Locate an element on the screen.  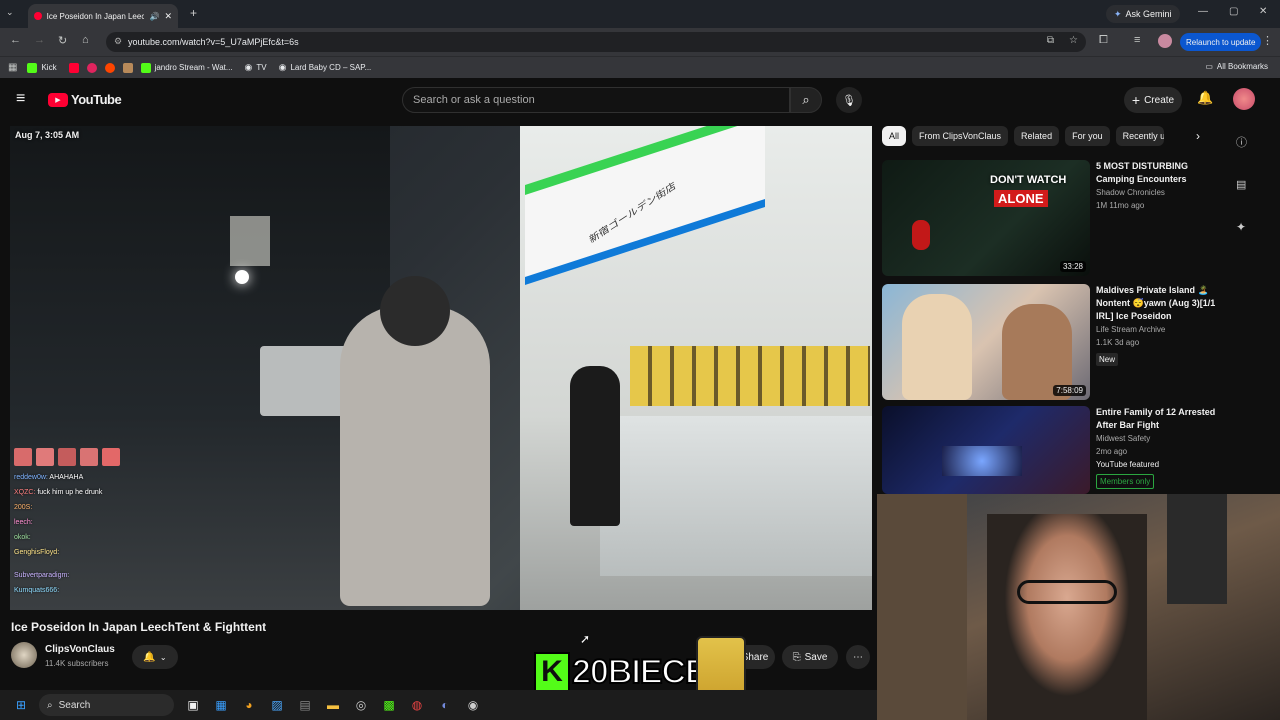
apps-grid-icon: ▦ is located at coordinates (12, 67).